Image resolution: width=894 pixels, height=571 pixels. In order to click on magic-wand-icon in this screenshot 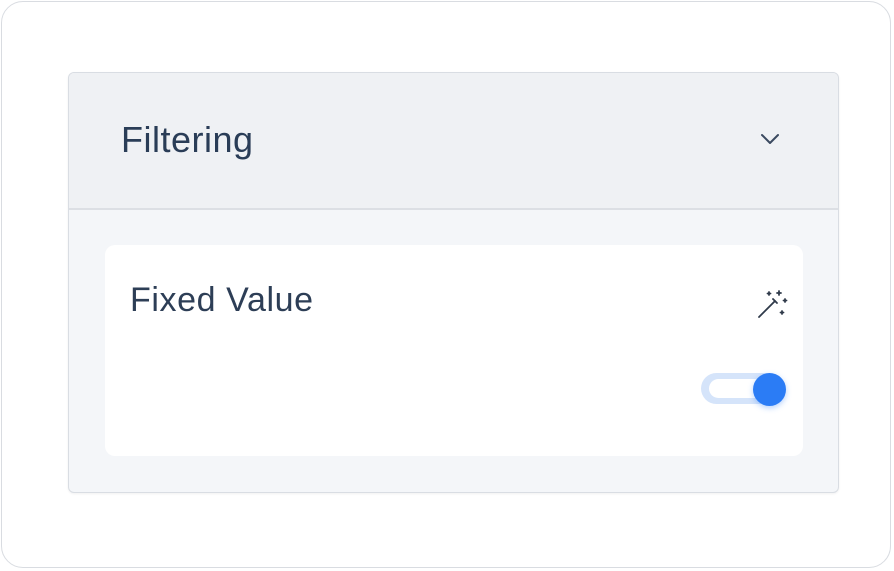, I will do `click(771, 305)`.